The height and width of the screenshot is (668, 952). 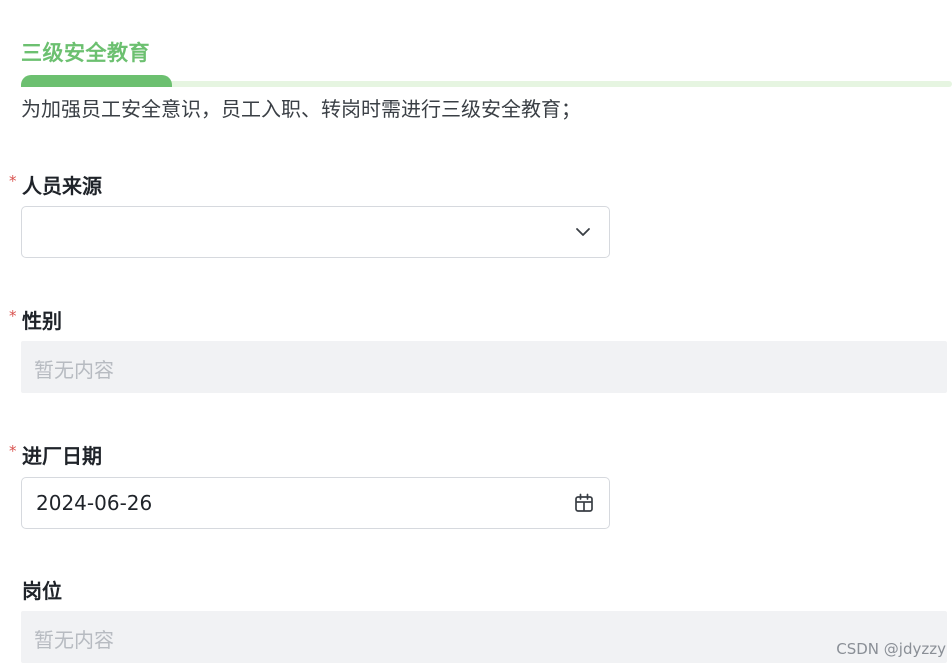 What do you see at coordinates (484, 637) in the screenshot?
I see `position-field: 暂无内容` at bounding box center [484, 637].